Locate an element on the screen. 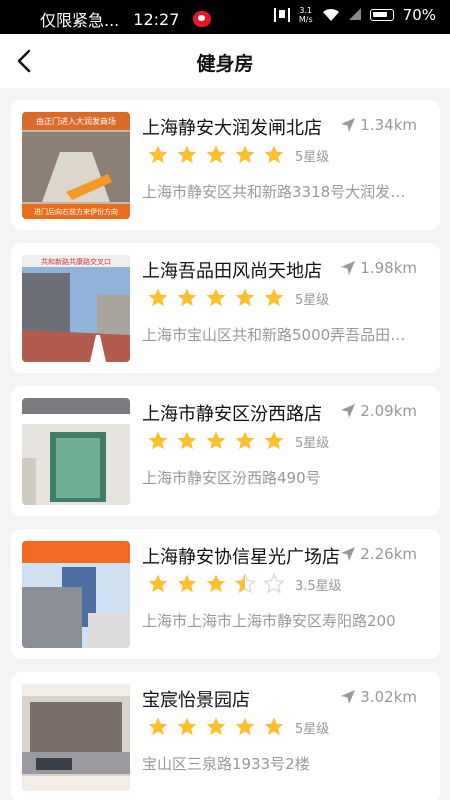 Image resolution: width=450 pixels, height=800 pixels. gym-distance: 1.98km is located at coordinates (378, 268).